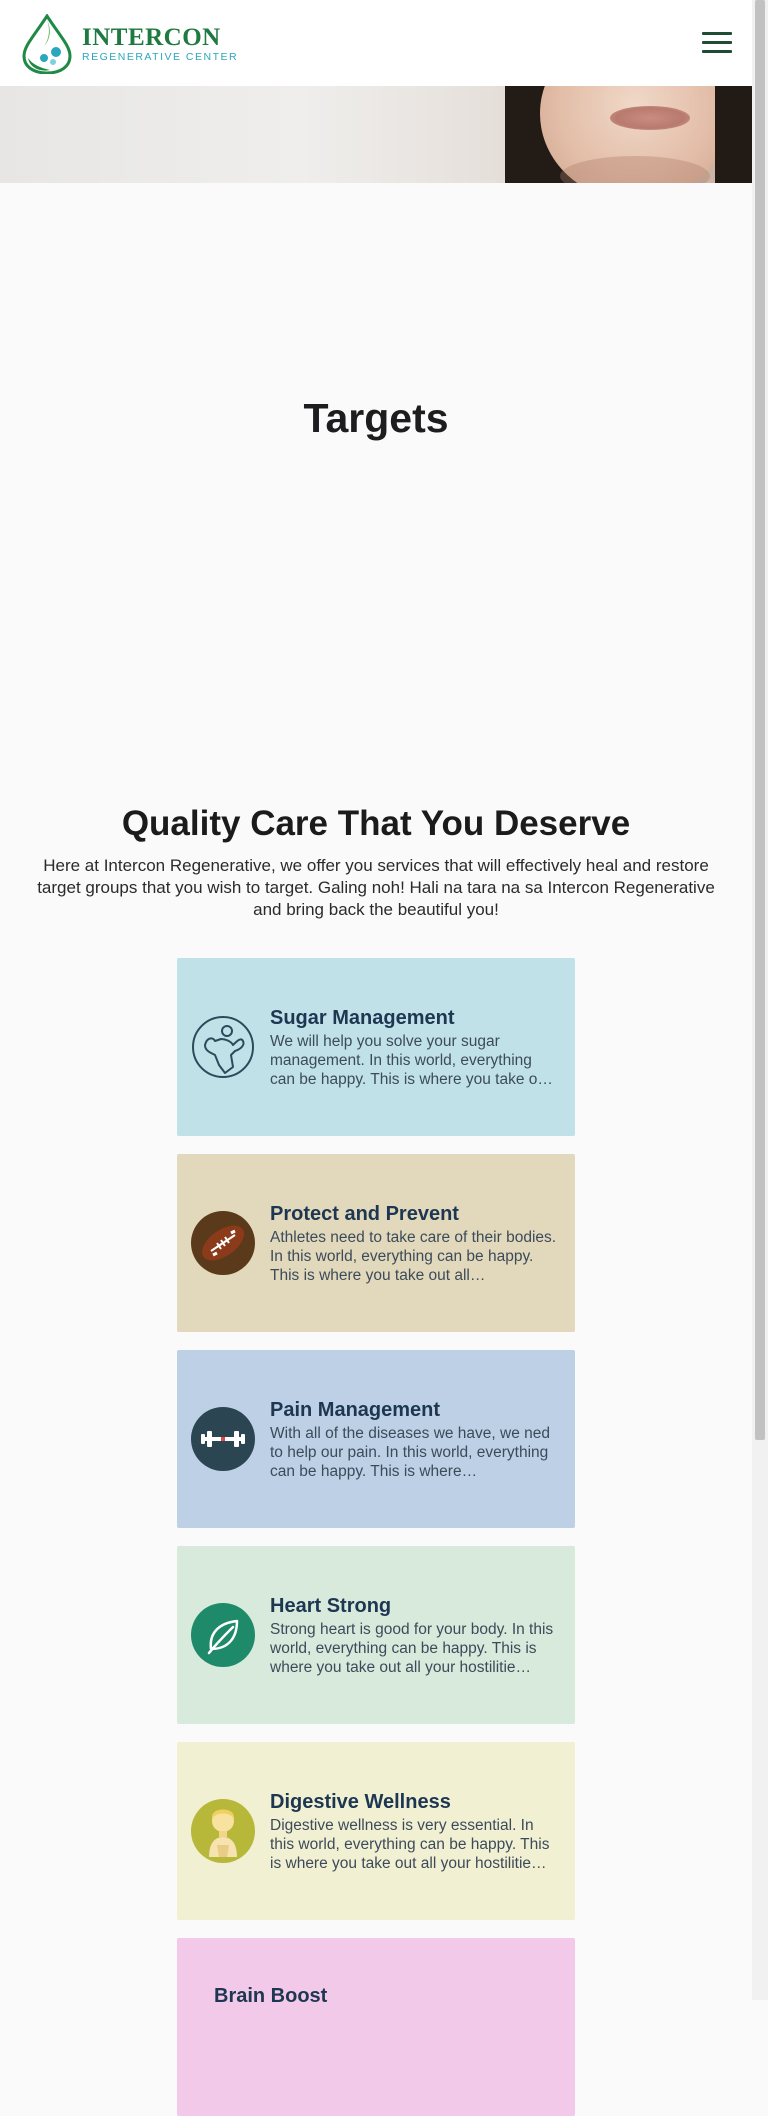 Image resolution: width=768 pixels, height=2116 pixels. I want to click on card-title: Heart Strong, so click(331, 1606).